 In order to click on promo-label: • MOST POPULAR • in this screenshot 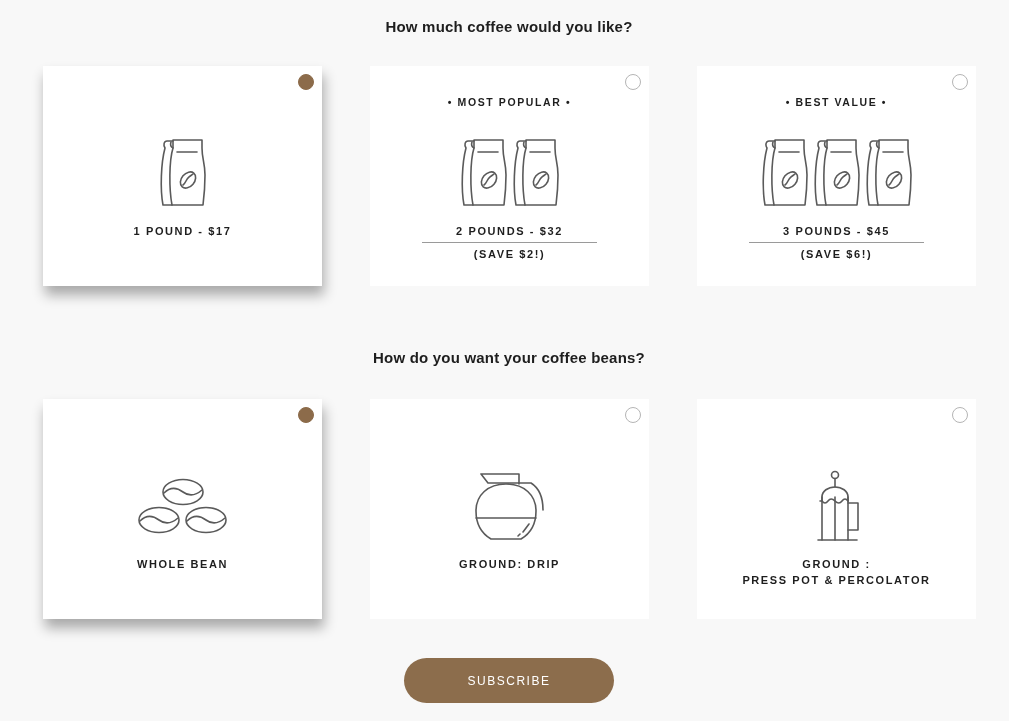, I will do `click(509, 102)`.